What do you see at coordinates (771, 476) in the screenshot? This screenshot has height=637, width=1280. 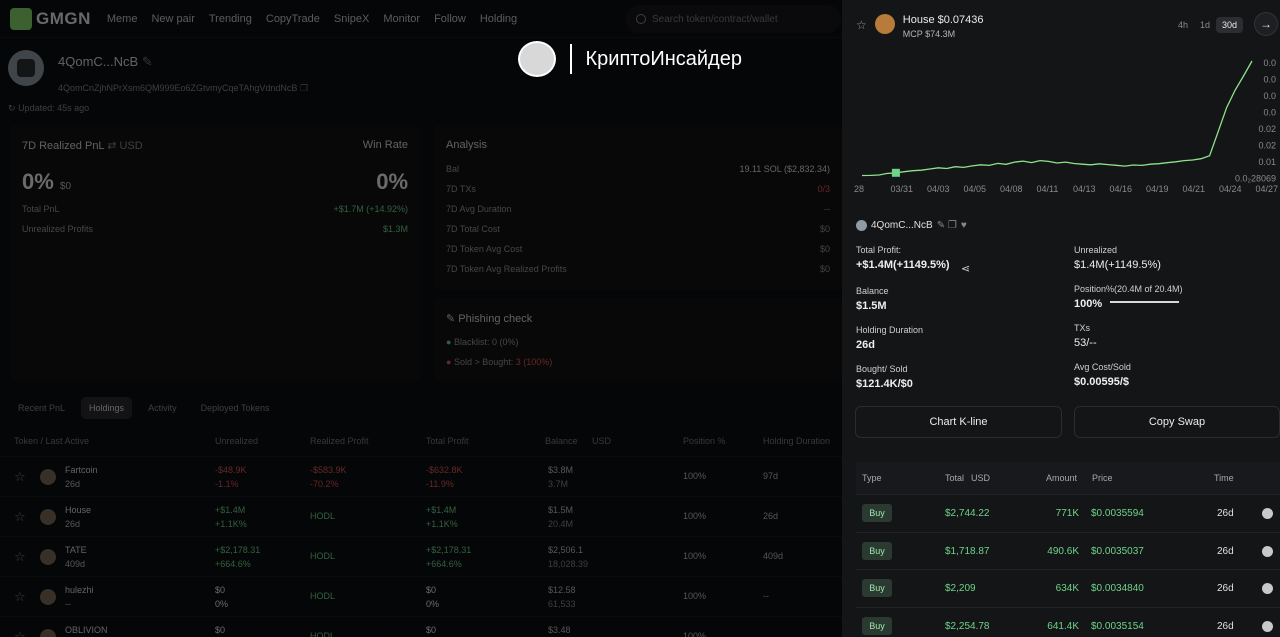 I see `holding-duration: 97d` at bounding box center [771, 476].